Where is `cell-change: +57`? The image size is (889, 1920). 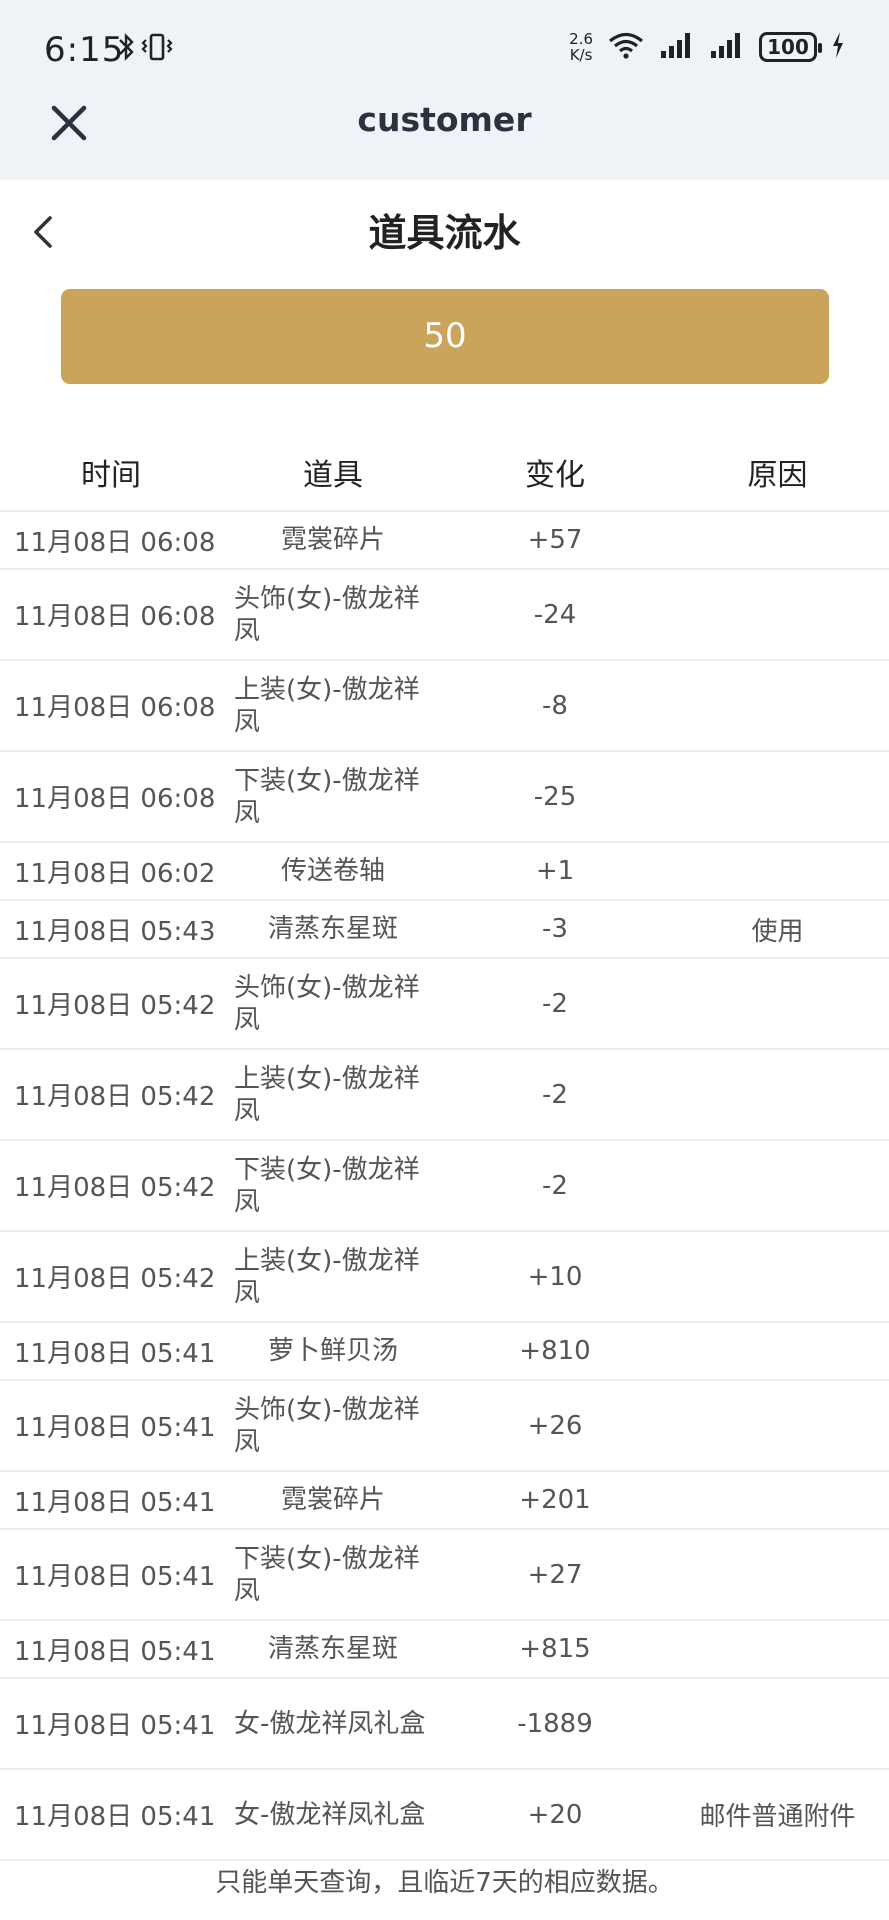
cell-change: +57 is located at coordinates (555, 540).